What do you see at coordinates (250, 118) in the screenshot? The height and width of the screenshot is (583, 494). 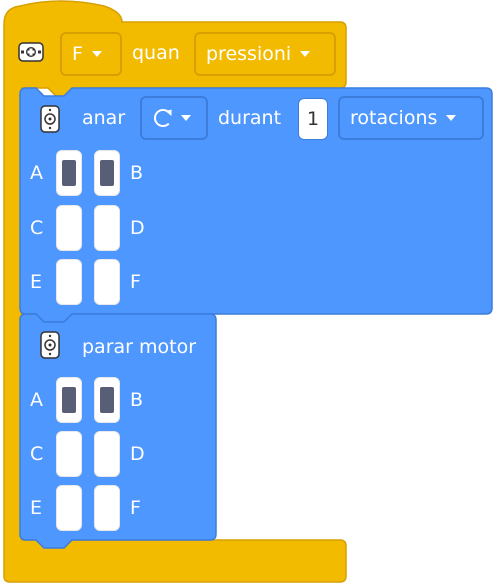 I see `for-label: durant` at bounding box center [250, 118].